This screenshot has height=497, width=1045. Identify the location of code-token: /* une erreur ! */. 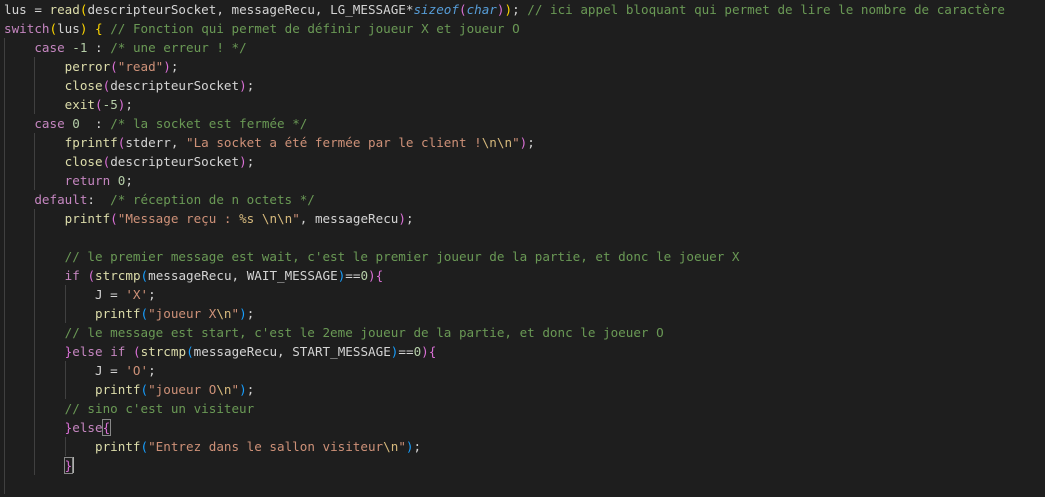
(178, 47).